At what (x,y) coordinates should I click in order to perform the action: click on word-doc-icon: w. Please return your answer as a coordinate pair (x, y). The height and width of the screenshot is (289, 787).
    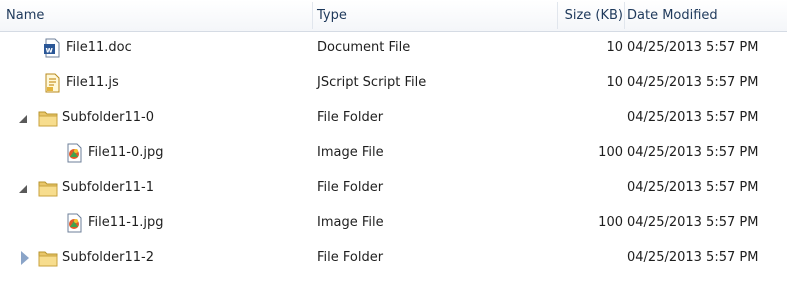
    Looking at the image, I should click on (52, 48).